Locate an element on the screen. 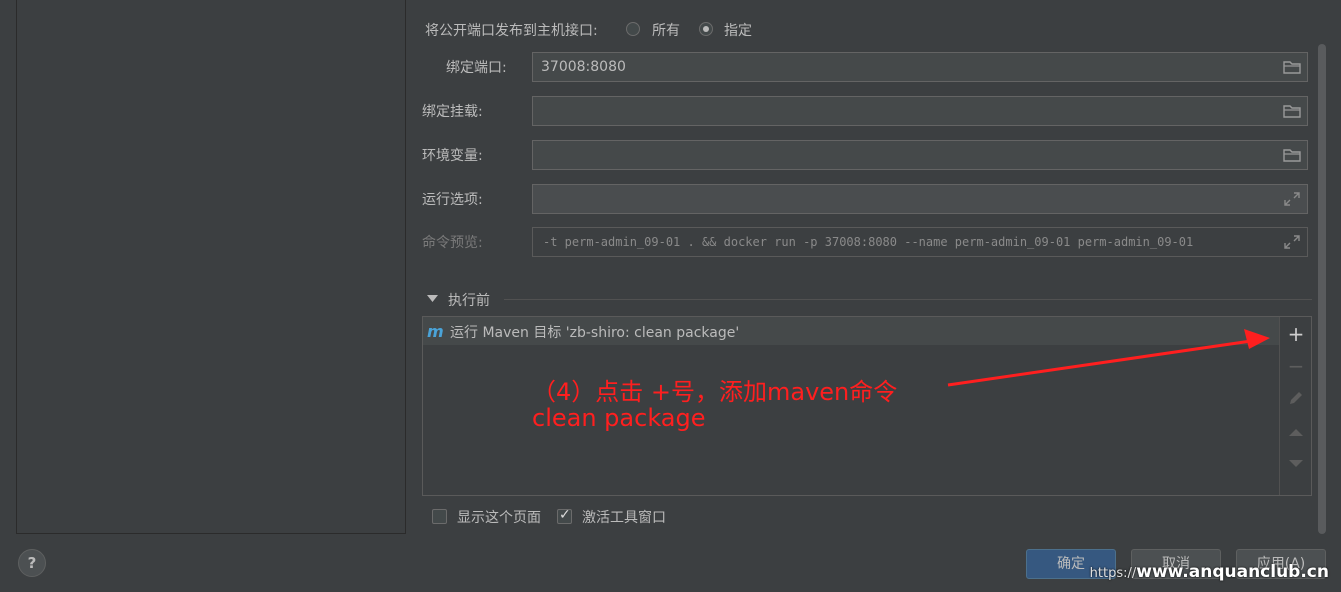  remove-icon: − is located at coordinates (1296, 366).